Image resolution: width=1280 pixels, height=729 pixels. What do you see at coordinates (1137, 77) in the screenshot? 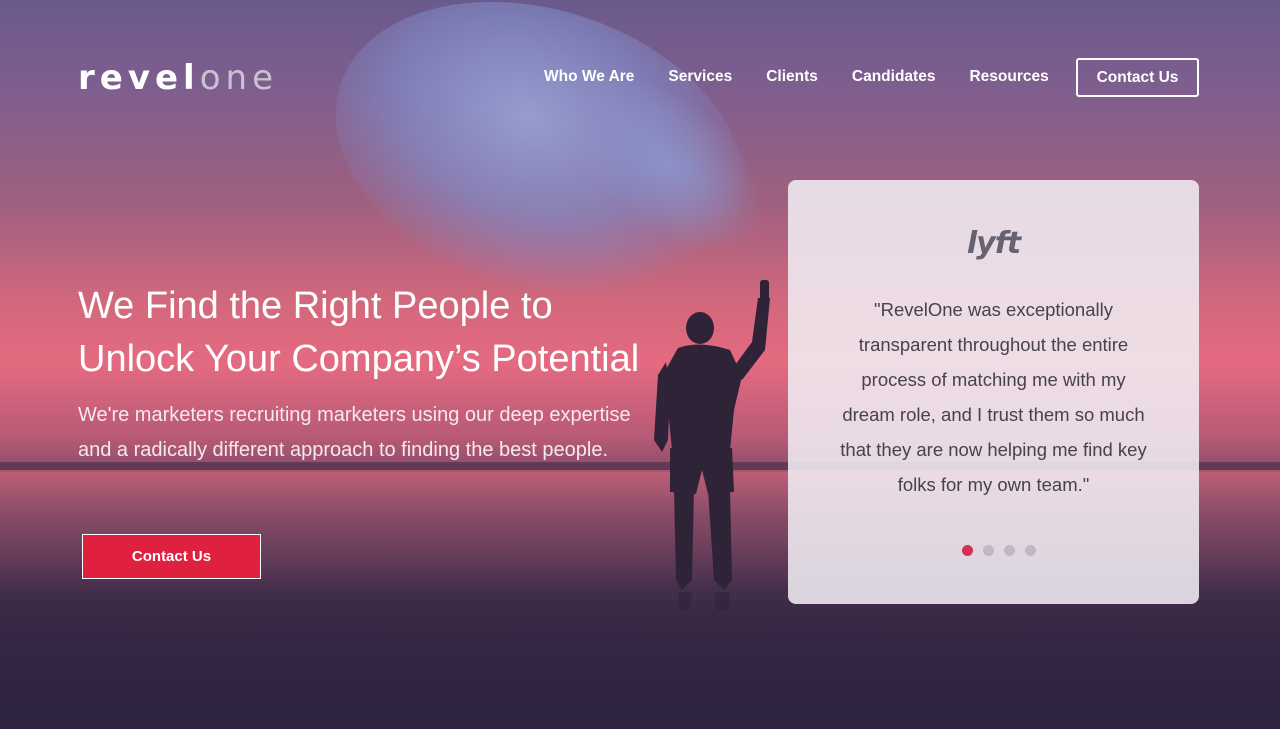
I see `nav-contact-button: Contact Us` at bounding box center [1137, 77].